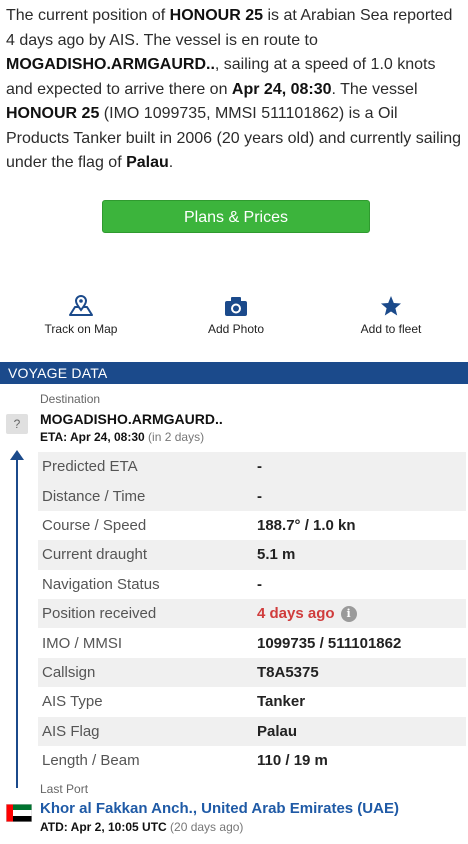 Image resolution: width=468 pixels, height=844 pixels. What do you see at coordinates (110, 64) in the screenshot?
I see `summary-destination: MOGADISHO.ARMGAURD..` at bounding box center [110, 64].